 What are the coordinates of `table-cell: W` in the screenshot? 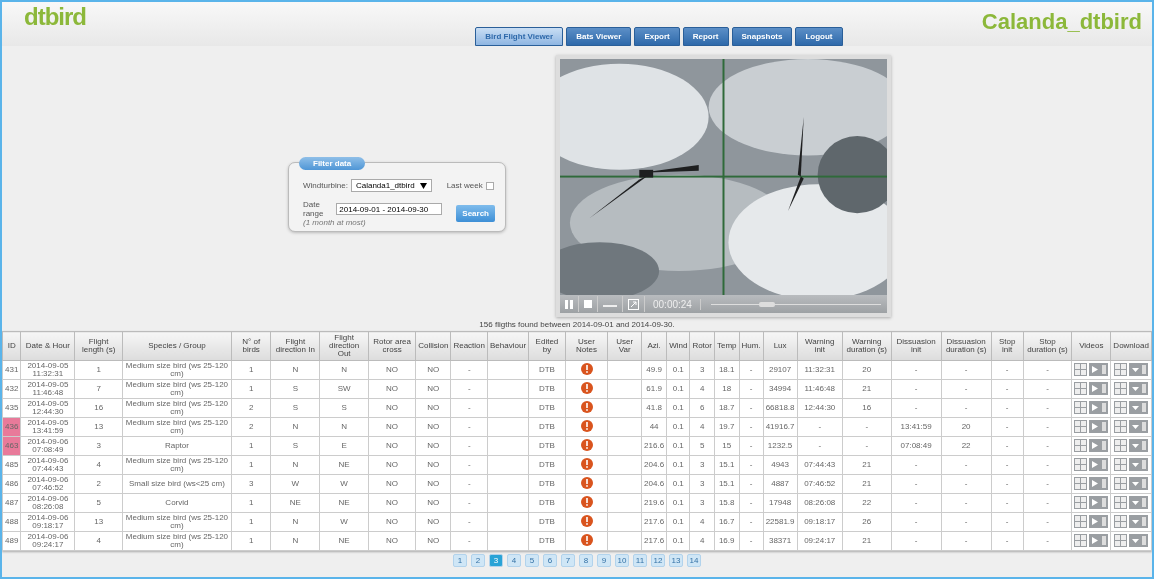 It's located at (344, 522).